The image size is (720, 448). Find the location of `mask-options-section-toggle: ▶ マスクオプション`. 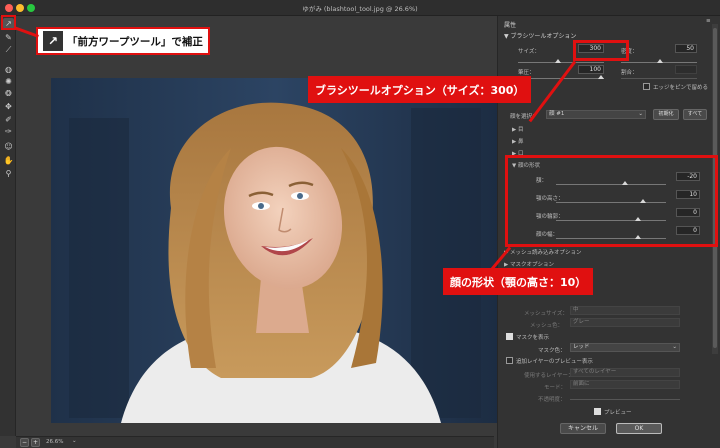

mask-options-section-toggle: ▶ マスクオプション is located at coordinates (529, 264).